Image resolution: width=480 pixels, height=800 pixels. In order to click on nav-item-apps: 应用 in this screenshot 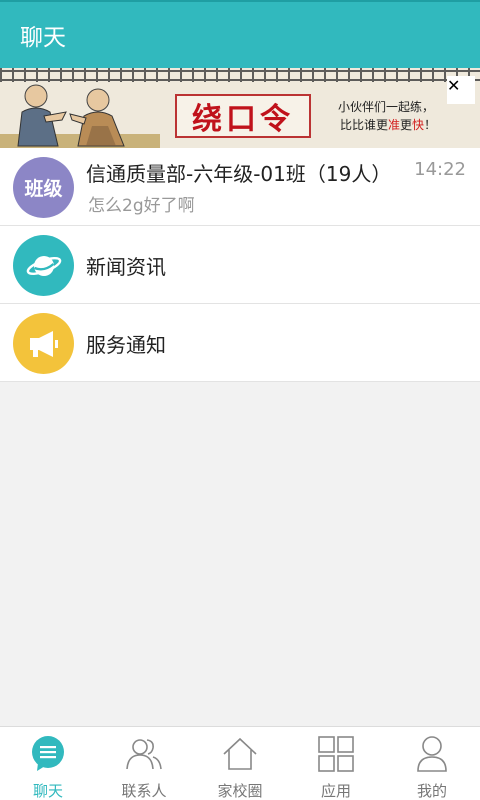, I will do `click(336, 763)`.